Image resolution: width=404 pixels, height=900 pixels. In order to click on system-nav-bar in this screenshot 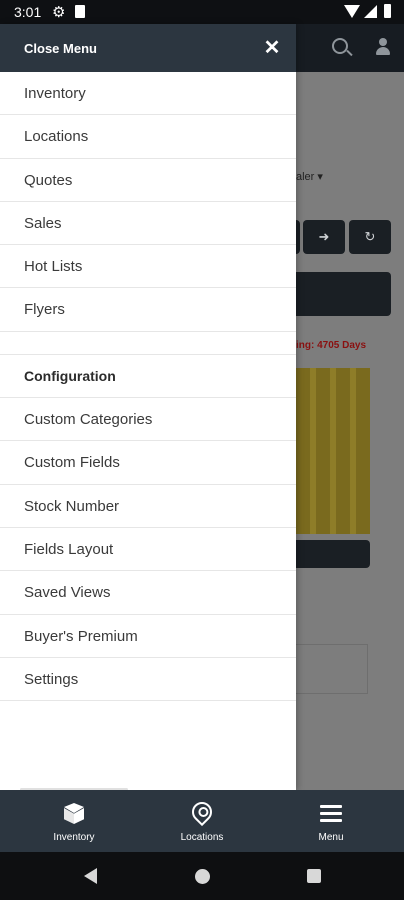, I will do `click(202, 876)`.